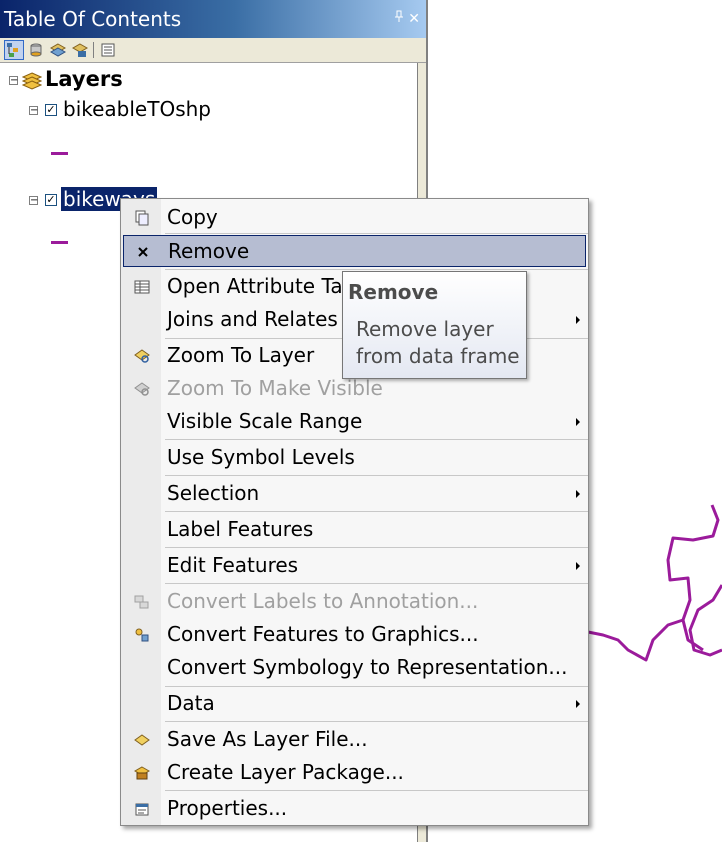  What do you see at coordinates (233, 565) in the screenshot?
I see `menu-item-label: Edit Features` at bounding box center [233, 565].